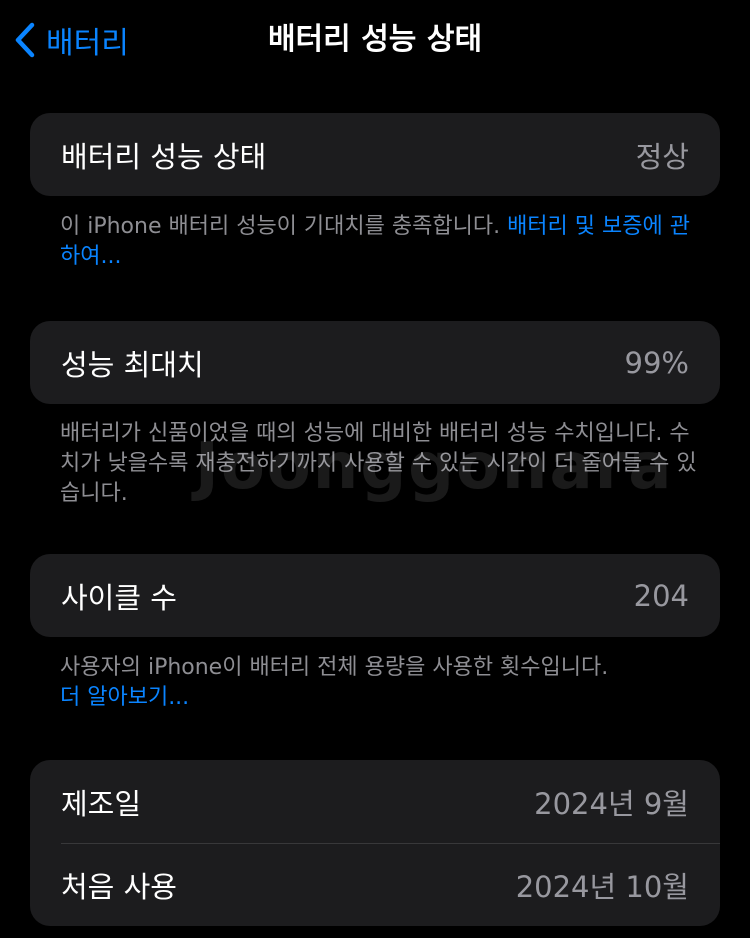  What do you see at coordinates (662, 156) in the screenshot?
I see `battery-health-value: 정상` at bounding box center [662, 156].